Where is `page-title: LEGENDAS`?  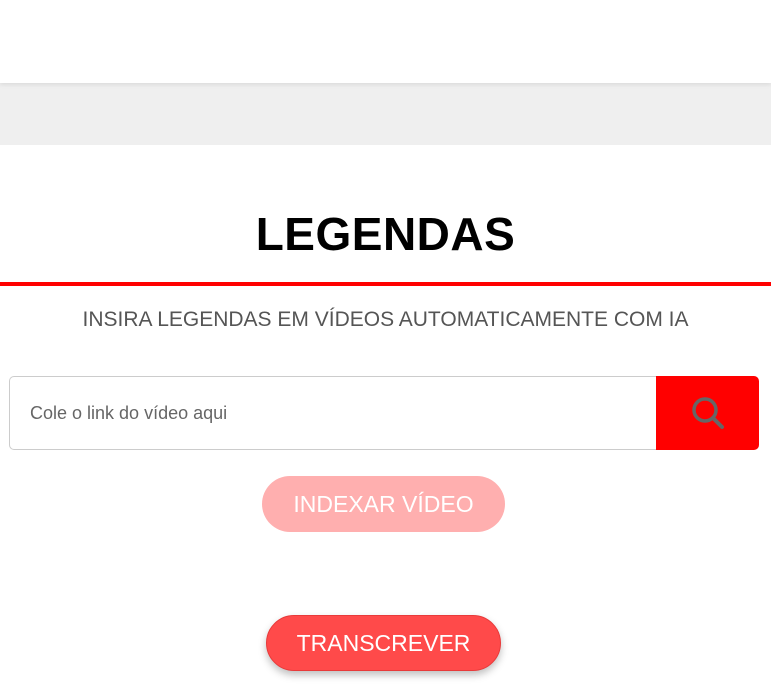 page-title: LEGENDAS is located at coordinates (385, 234).